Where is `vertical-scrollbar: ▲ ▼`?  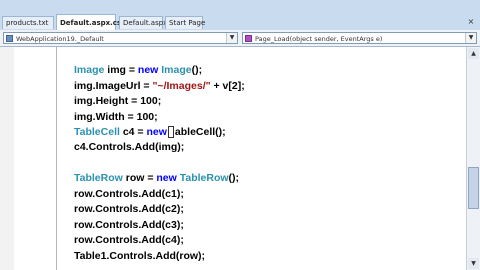 vertical-scrollbar: ▲ ▼ is located at coordinates (473, 158).